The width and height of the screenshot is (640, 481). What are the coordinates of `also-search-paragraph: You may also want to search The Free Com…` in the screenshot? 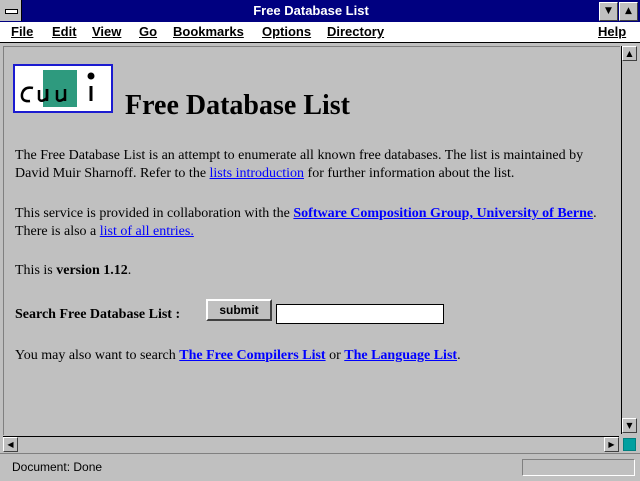 It's located at (238, 356).